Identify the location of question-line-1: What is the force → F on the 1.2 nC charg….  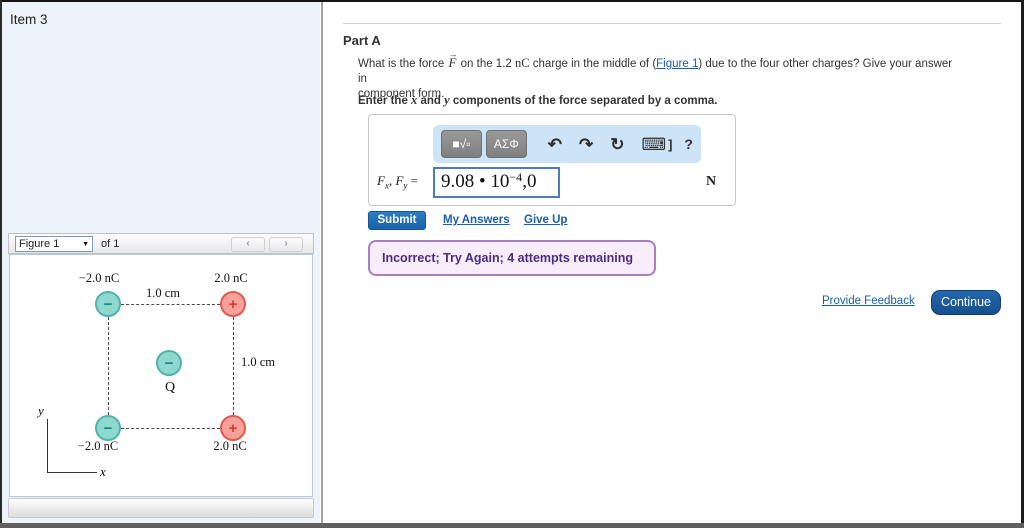
(655, 67).